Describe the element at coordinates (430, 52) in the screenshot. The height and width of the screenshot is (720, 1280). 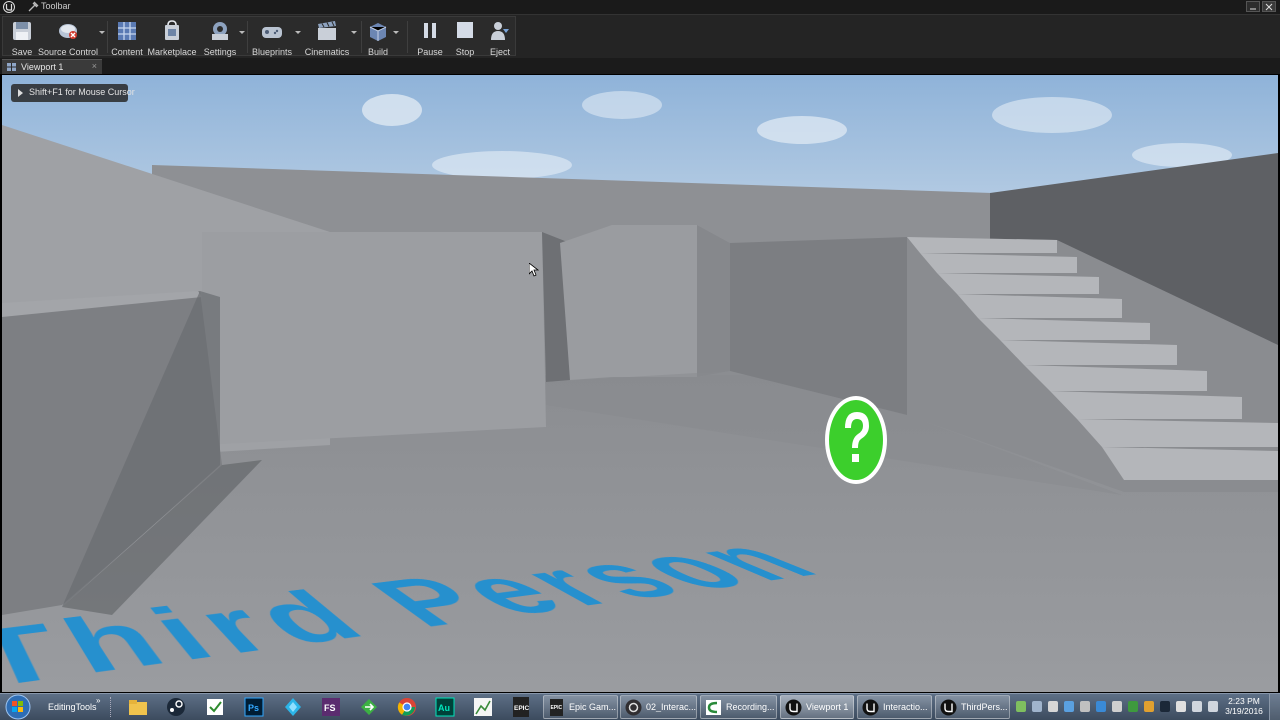
I see `pause-label: Pause` at that location.